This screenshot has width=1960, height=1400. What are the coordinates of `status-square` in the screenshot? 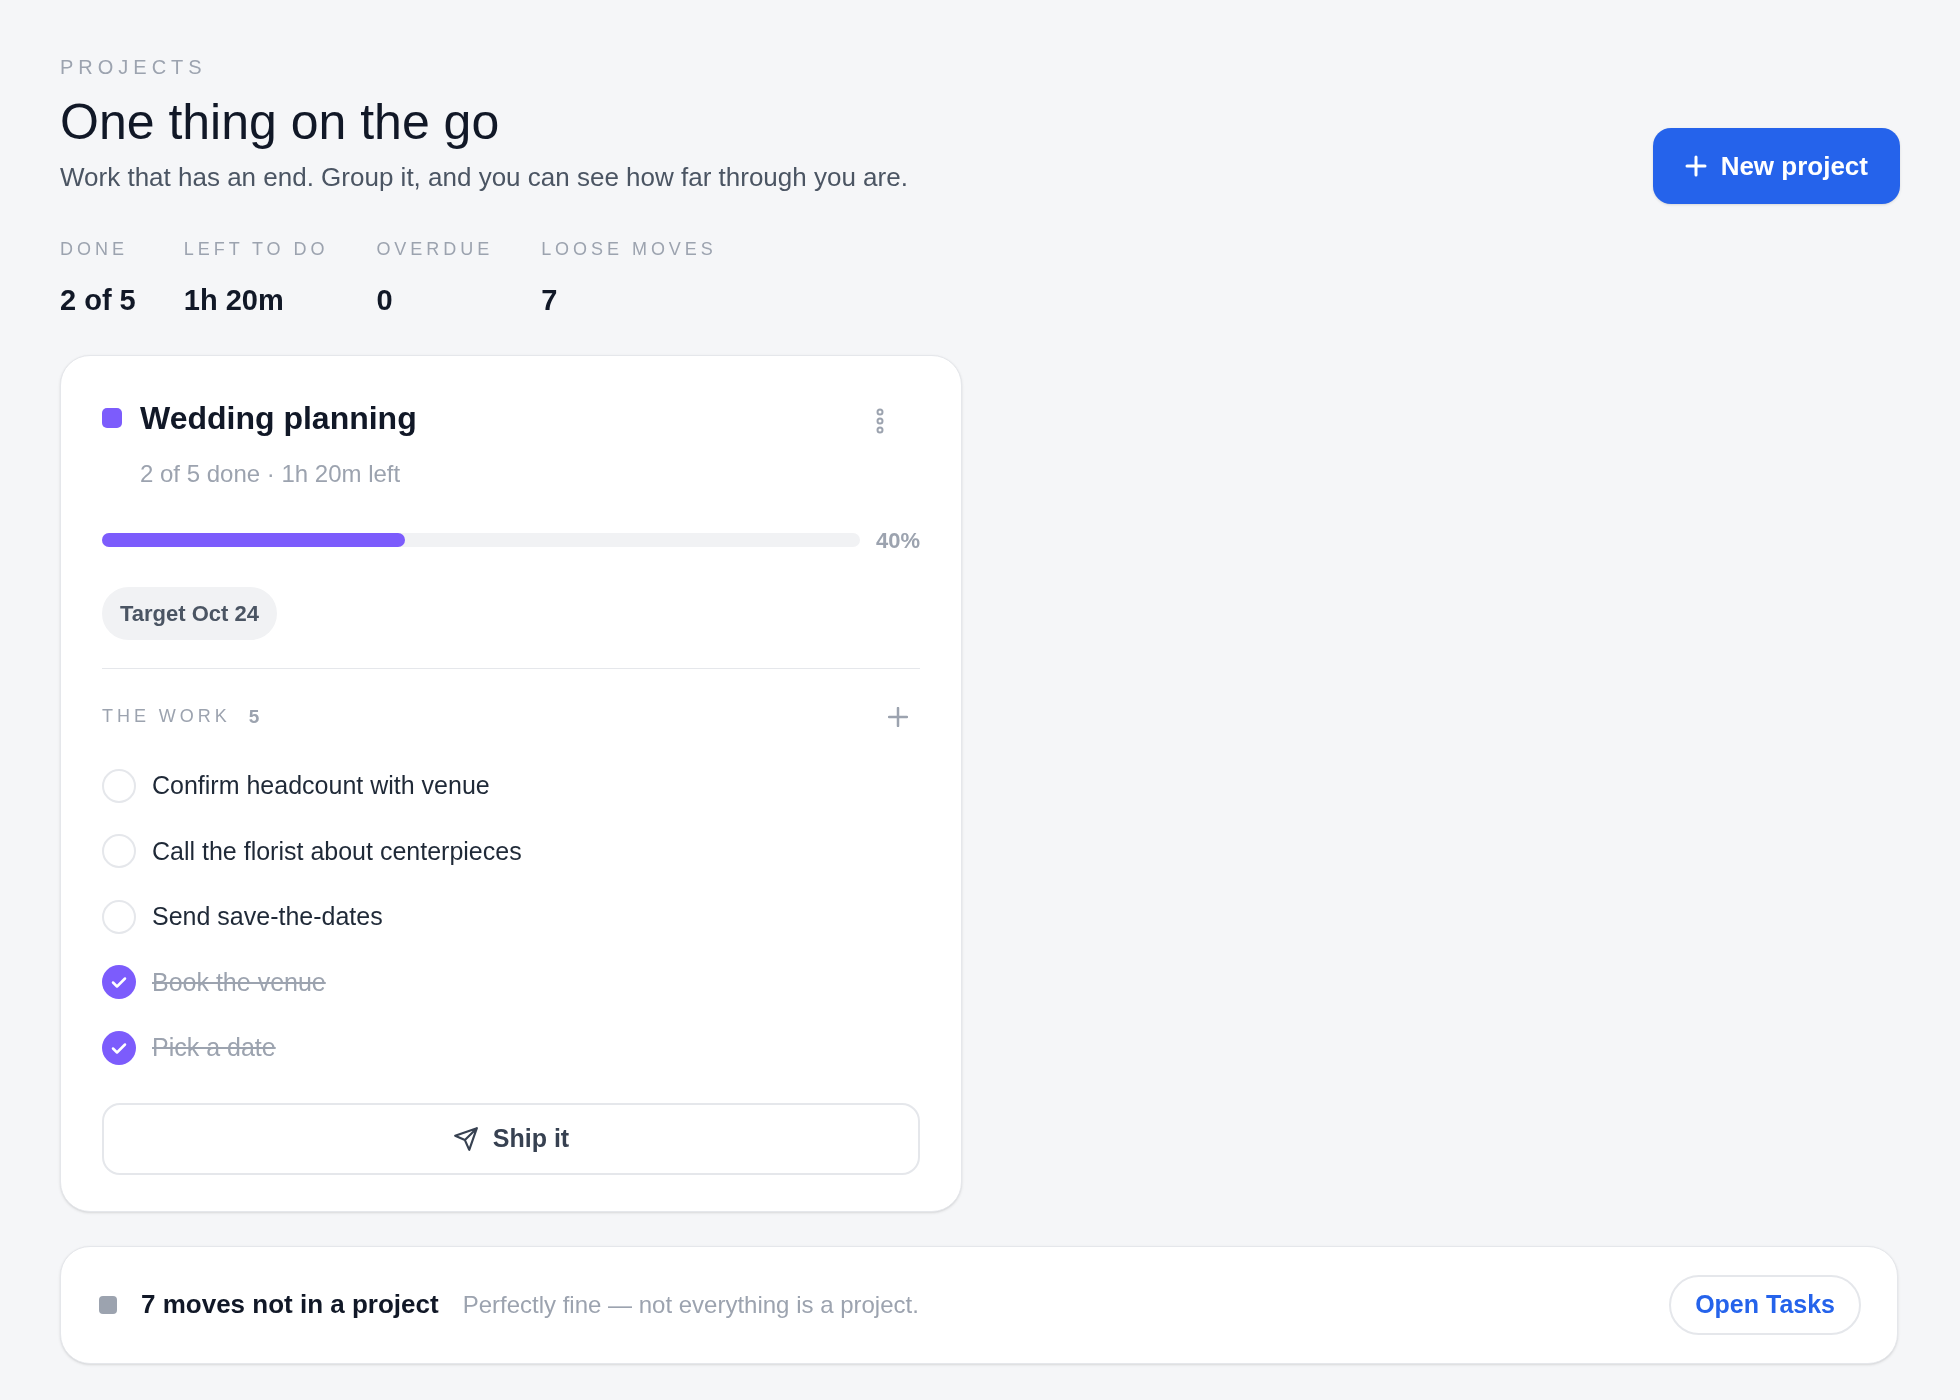 It's located at (108, 1304).